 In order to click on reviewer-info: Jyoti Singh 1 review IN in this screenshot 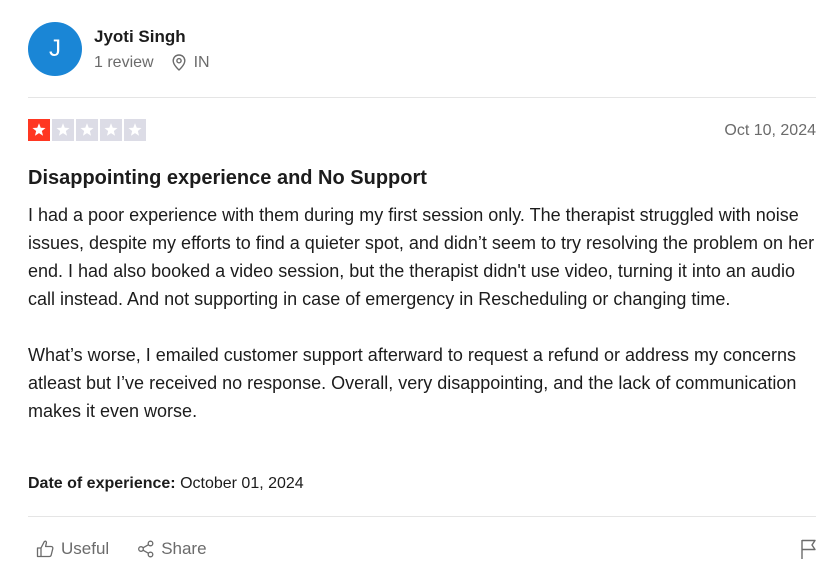, I will do `click(152, 49)`.